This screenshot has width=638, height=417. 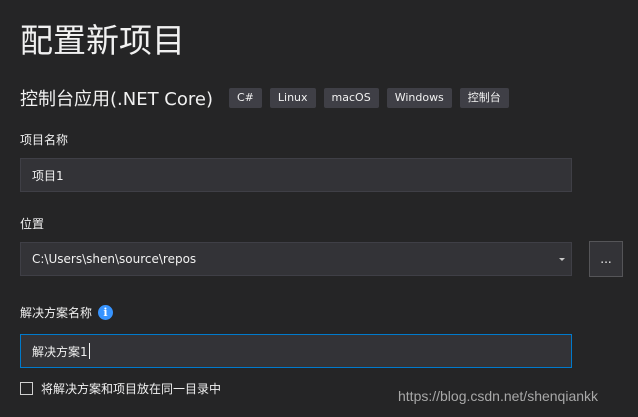 What do you see at coordinates (44, 140) in the screenshot?
I see `project-name-label: 项目名称` at bounding box center [44, 140].